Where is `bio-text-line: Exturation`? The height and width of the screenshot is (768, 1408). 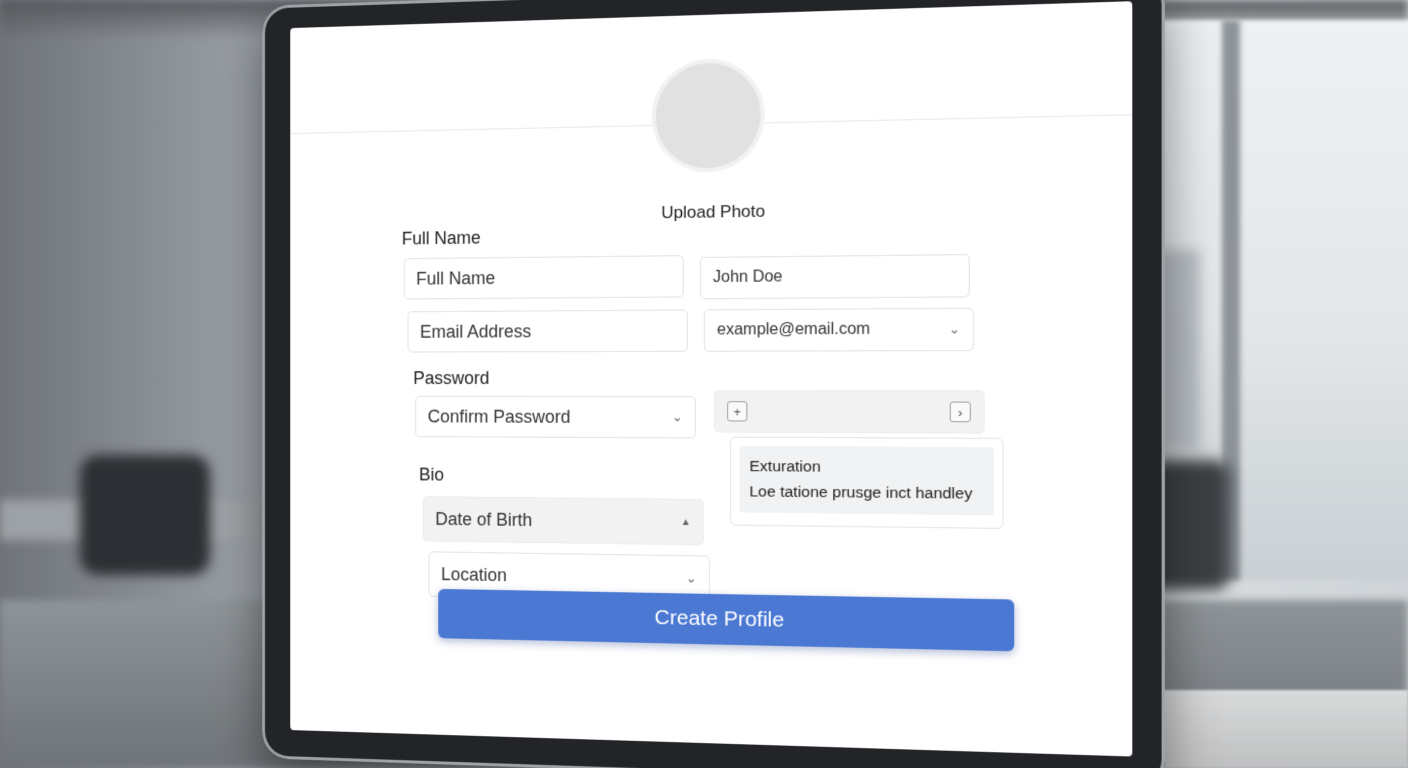
bio-text-line: Exturation is located at coordinates (785, 466).